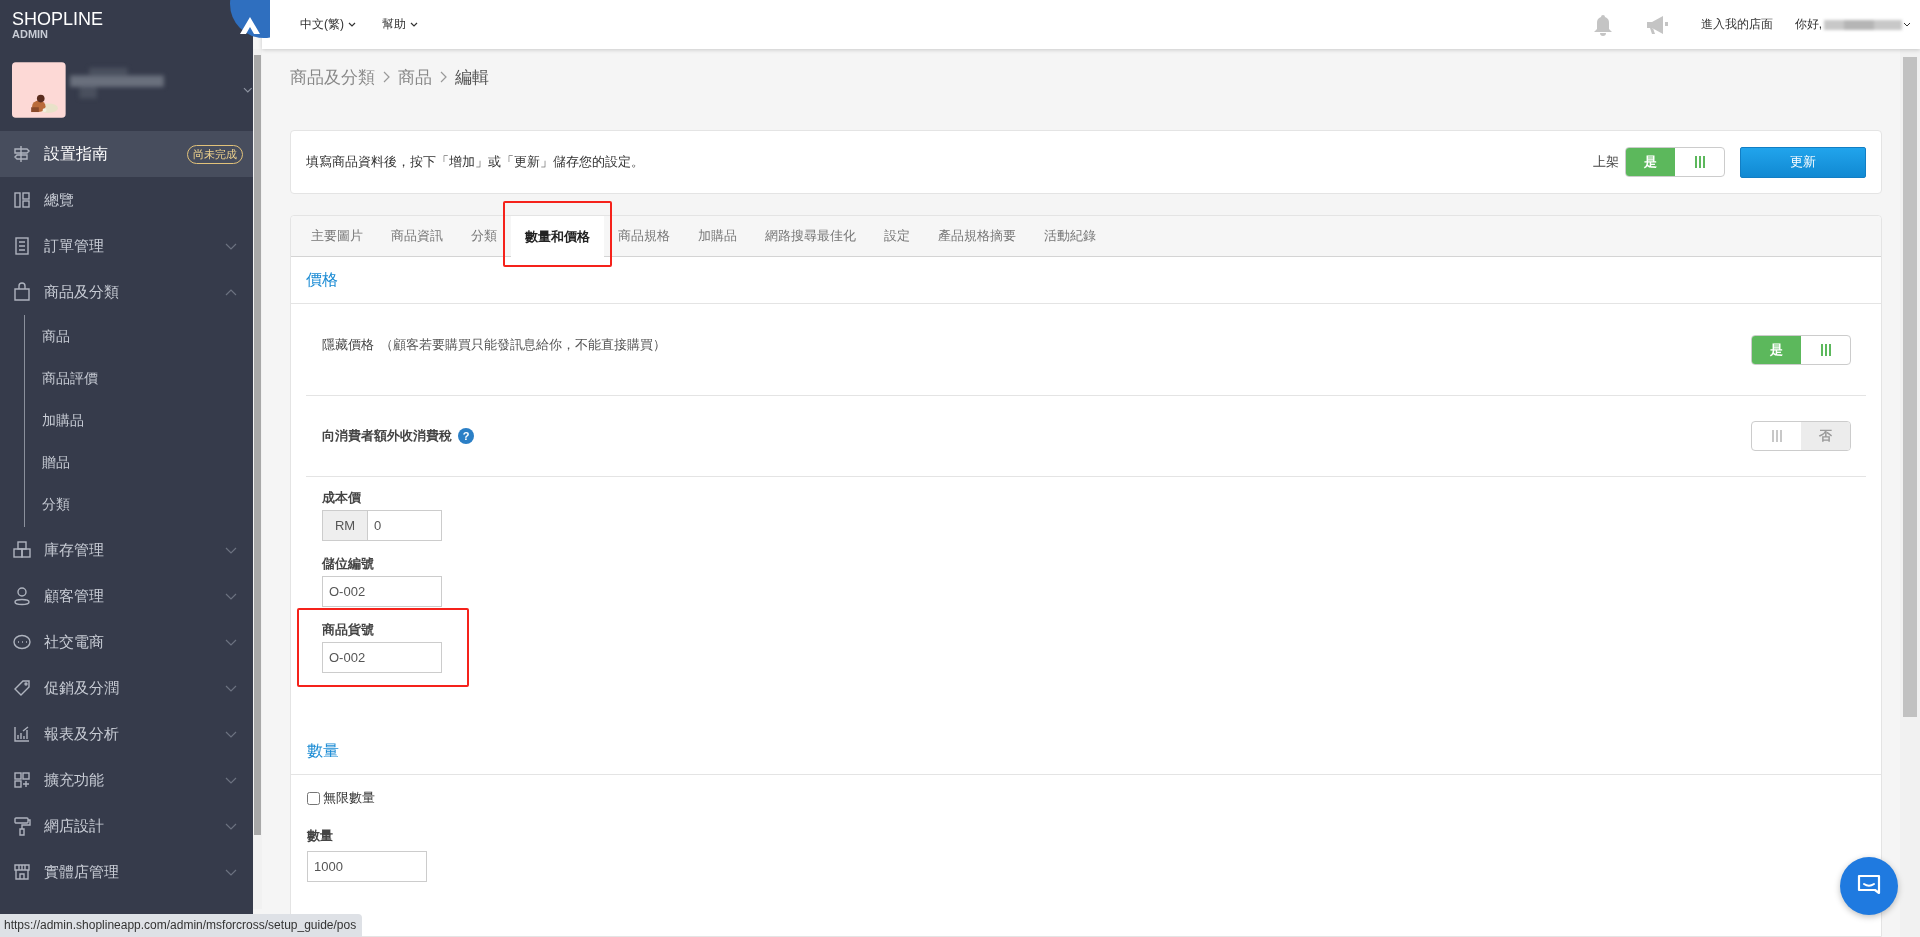 Image resolution: width=1920 pixels, height=937 pixels. What do you see at coordinates (139, 336) in the screenshot?
I see `sidebar-subitem: 商品` at bounding box center [139, 336].